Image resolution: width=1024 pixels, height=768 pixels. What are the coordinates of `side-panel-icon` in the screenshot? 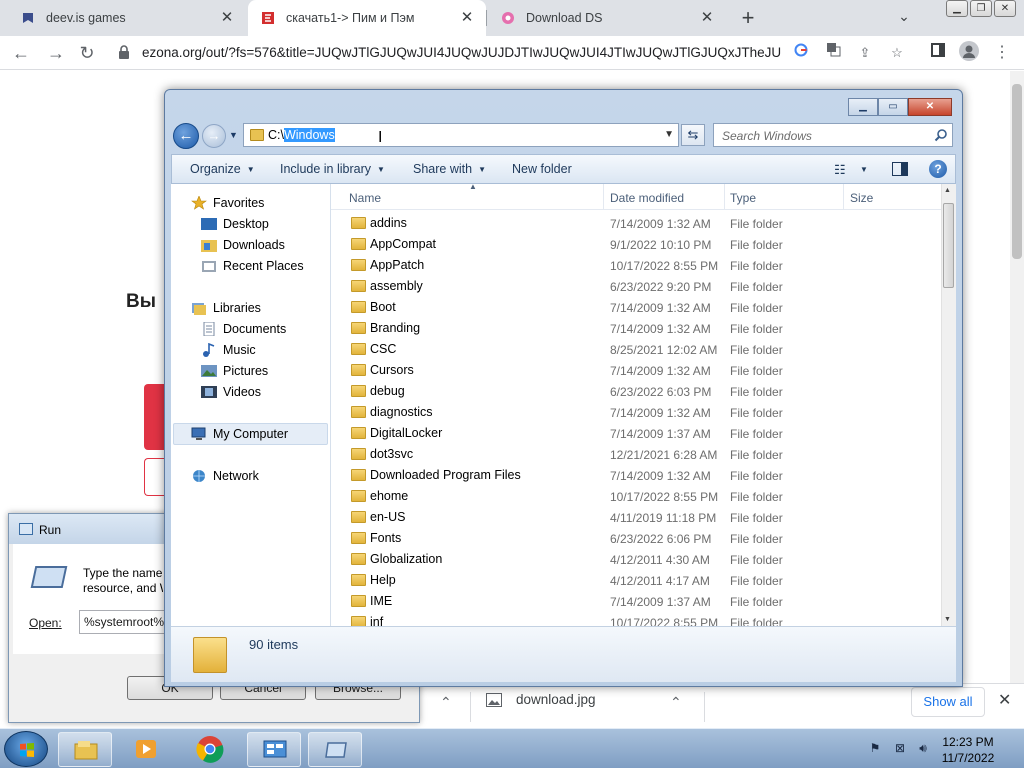 It's located at (938, 53).